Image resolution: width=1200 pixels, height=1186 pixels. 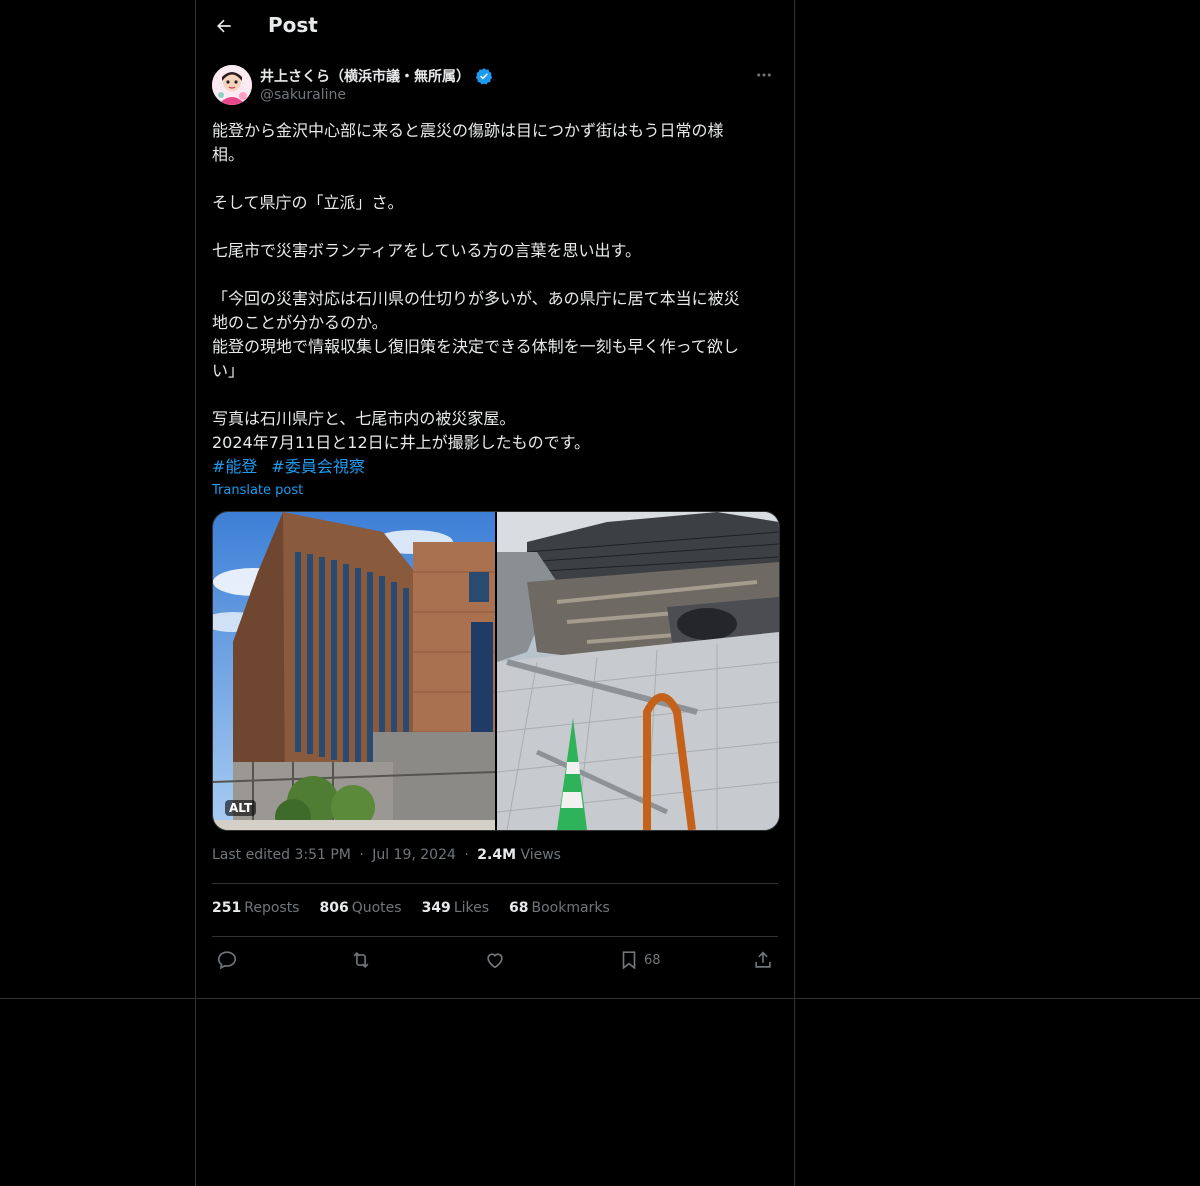 I want to click on share-button, so click(x=763, y=960).